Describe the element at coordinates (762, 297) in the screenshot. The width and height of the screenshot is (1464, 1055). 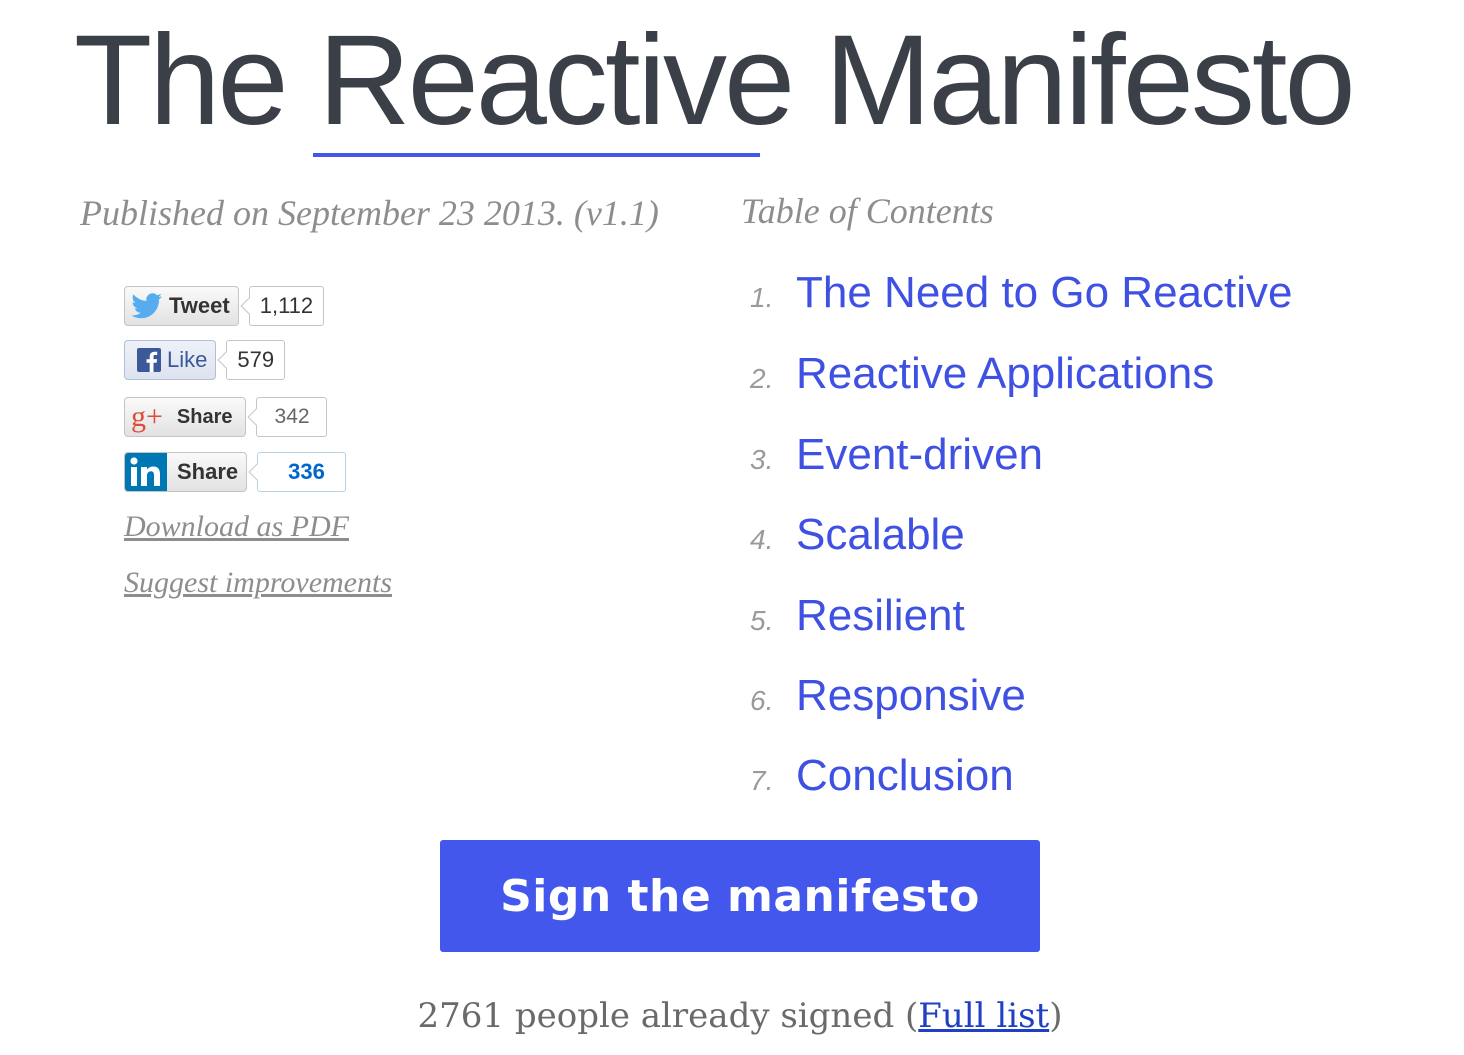
I see `toc-item-number: 1.` at that location.